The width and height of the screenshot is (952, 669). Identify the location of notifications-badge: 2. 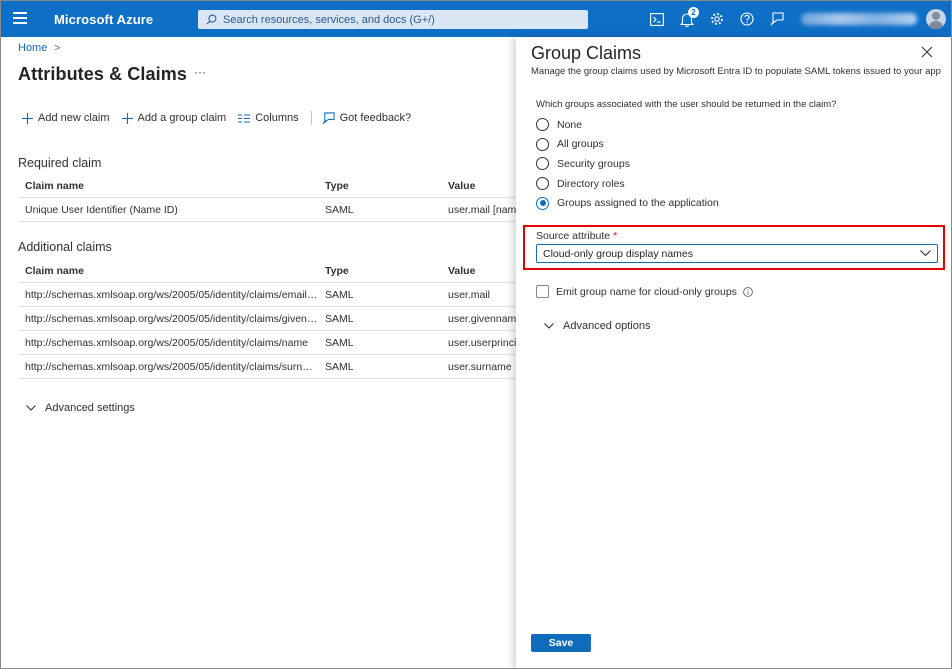
(693, 12).